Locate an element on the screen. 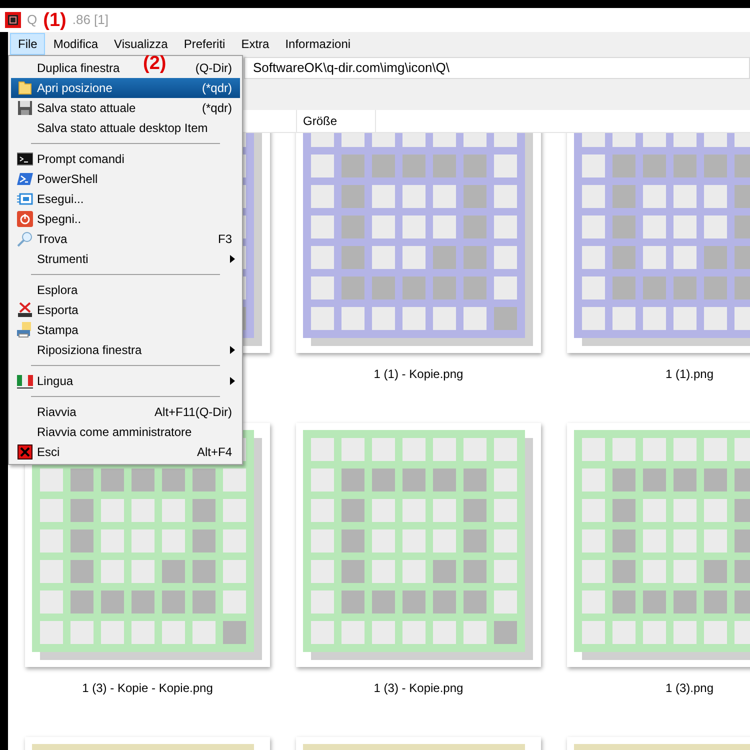 Image resolution: width=750 pixels, height=750 pixels. menu-item: Duplica finestra is located at coordinates (78, 68).